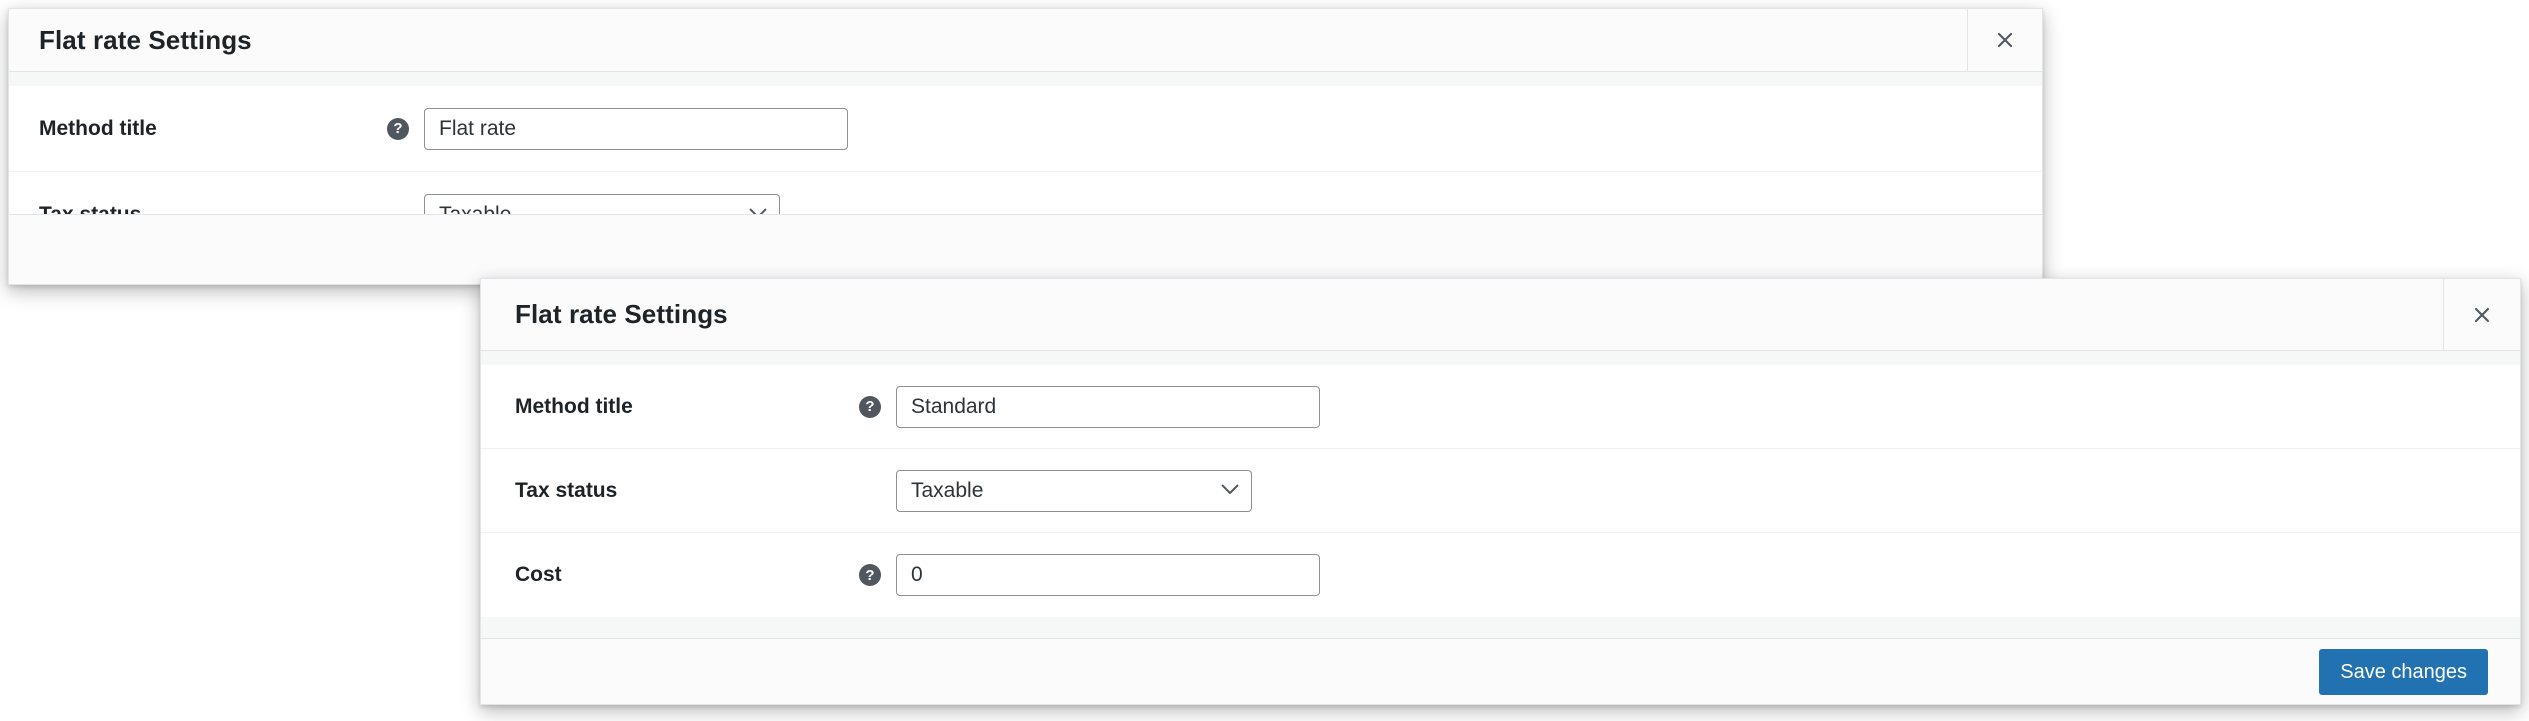 Image resolution: width=2529 pixels, height=721 pixels. What do you see at coordinates (2403, 671) in the screenshot?
I see `save-changes-button: Save changes` at bounding box center [2403, 671].